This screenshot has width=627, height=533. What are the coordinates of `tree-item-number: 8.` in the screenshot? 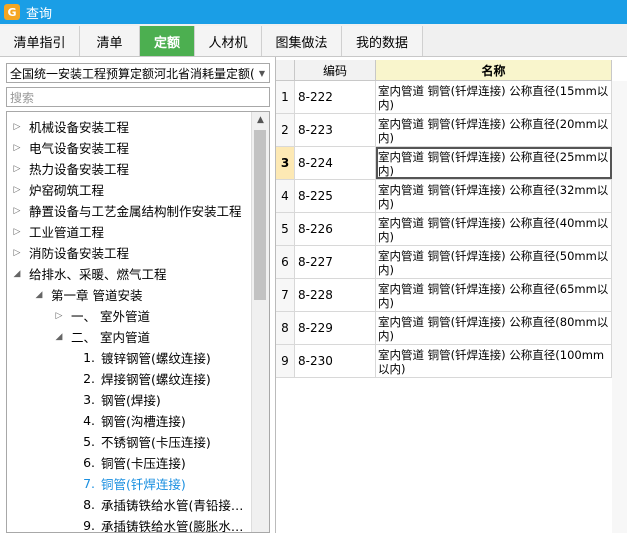 It's located at (89, 504).